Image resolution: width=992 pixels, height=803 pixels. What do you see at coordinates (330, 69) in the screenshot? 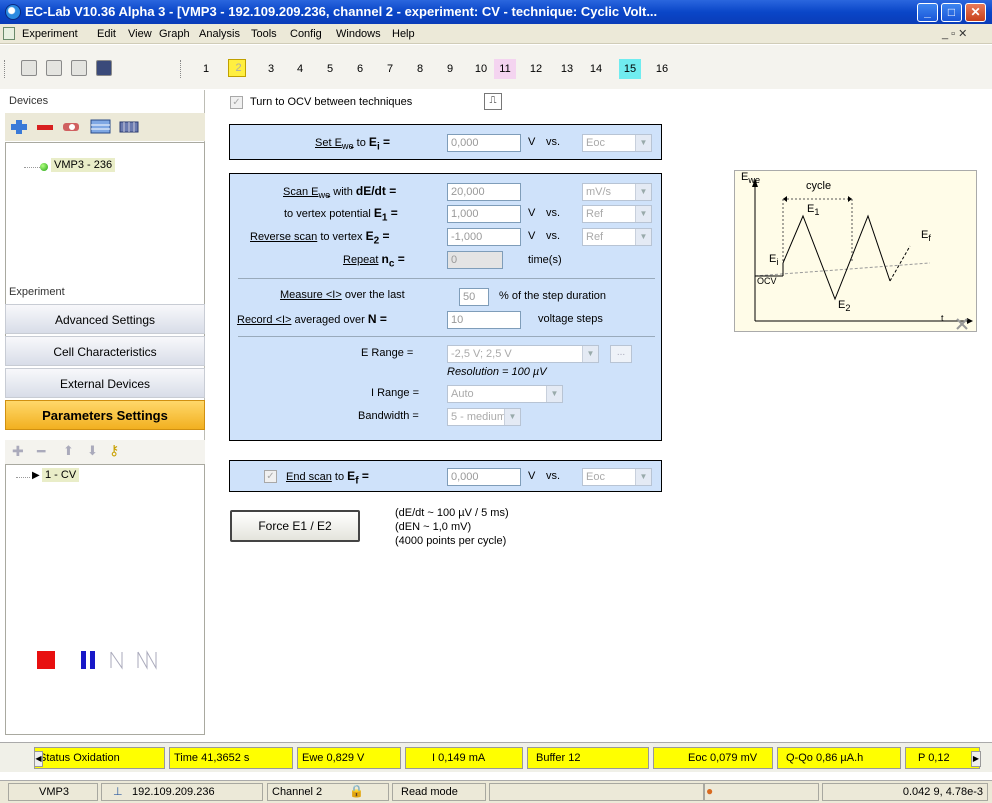
I see `channel-tab-5: 5` at bounding box center [330, 69].